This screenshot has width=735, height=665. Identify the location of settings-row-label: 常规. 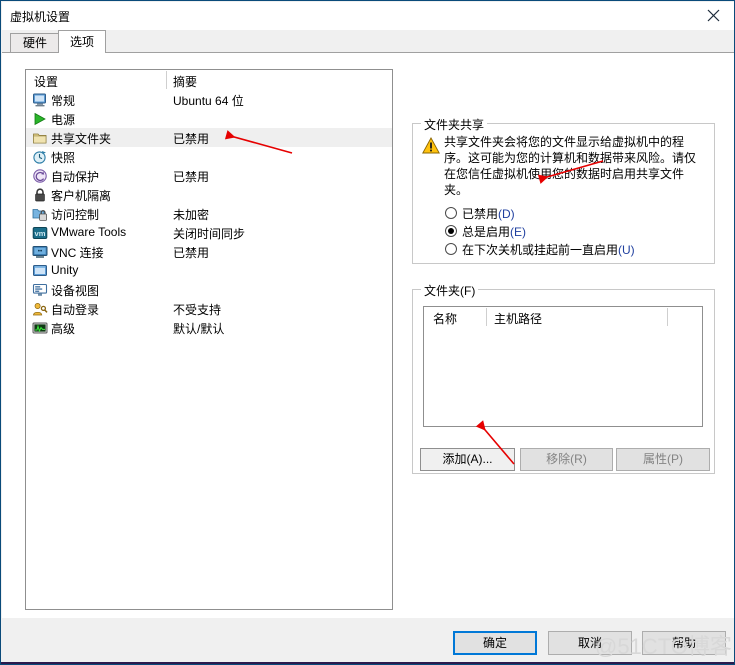
(63, 101).